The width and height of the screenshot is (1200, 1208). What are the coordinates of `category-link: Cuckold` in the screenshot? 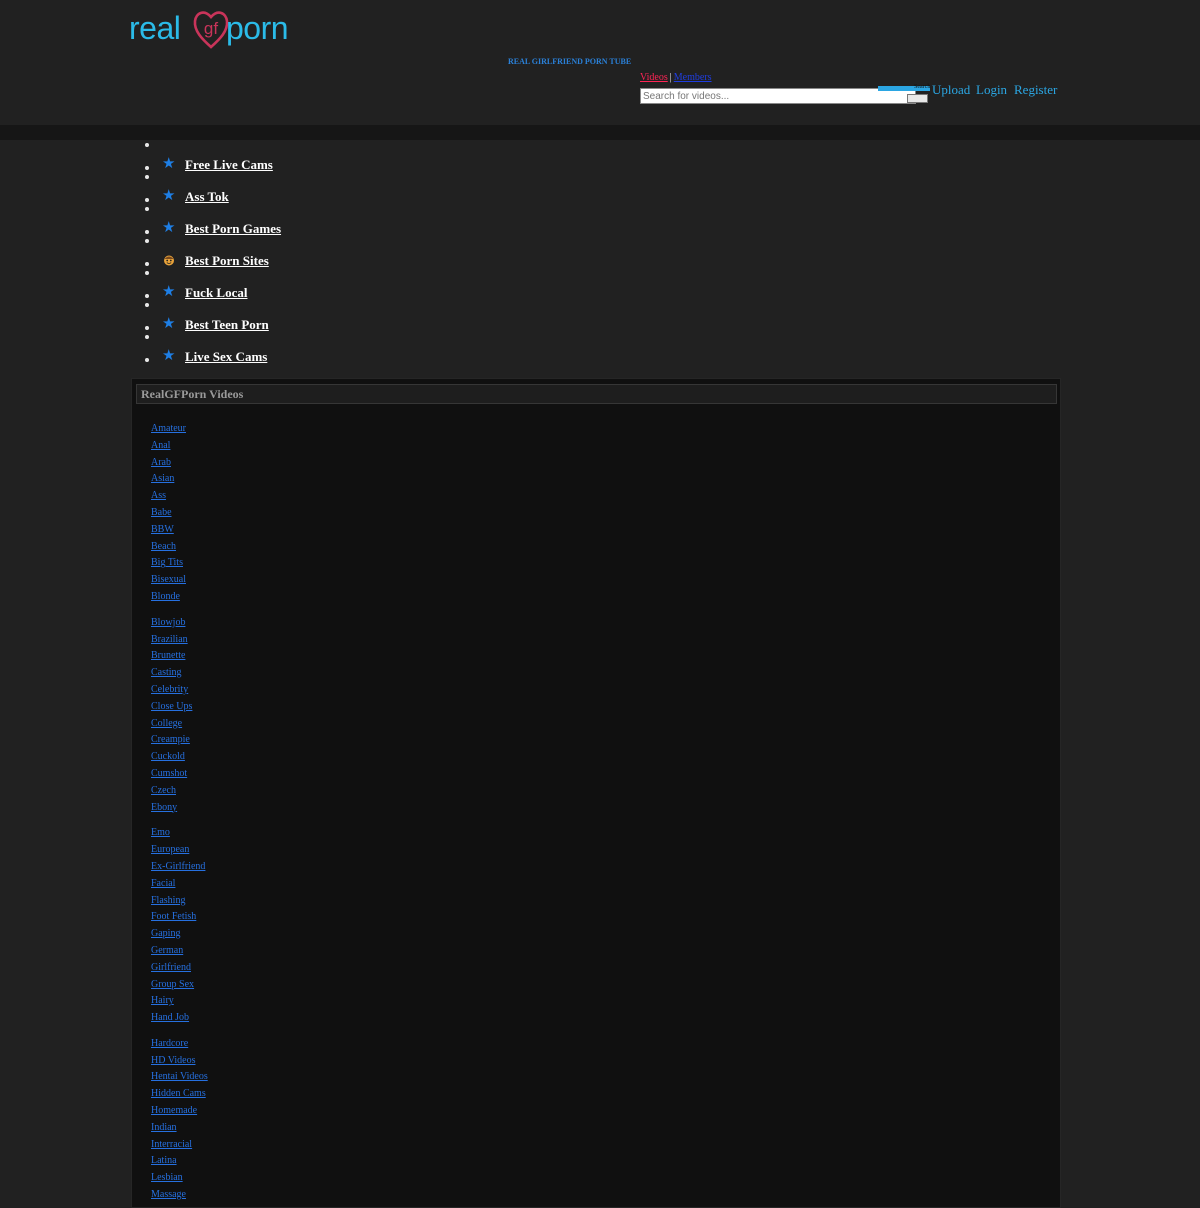 It's located at (168, 756).